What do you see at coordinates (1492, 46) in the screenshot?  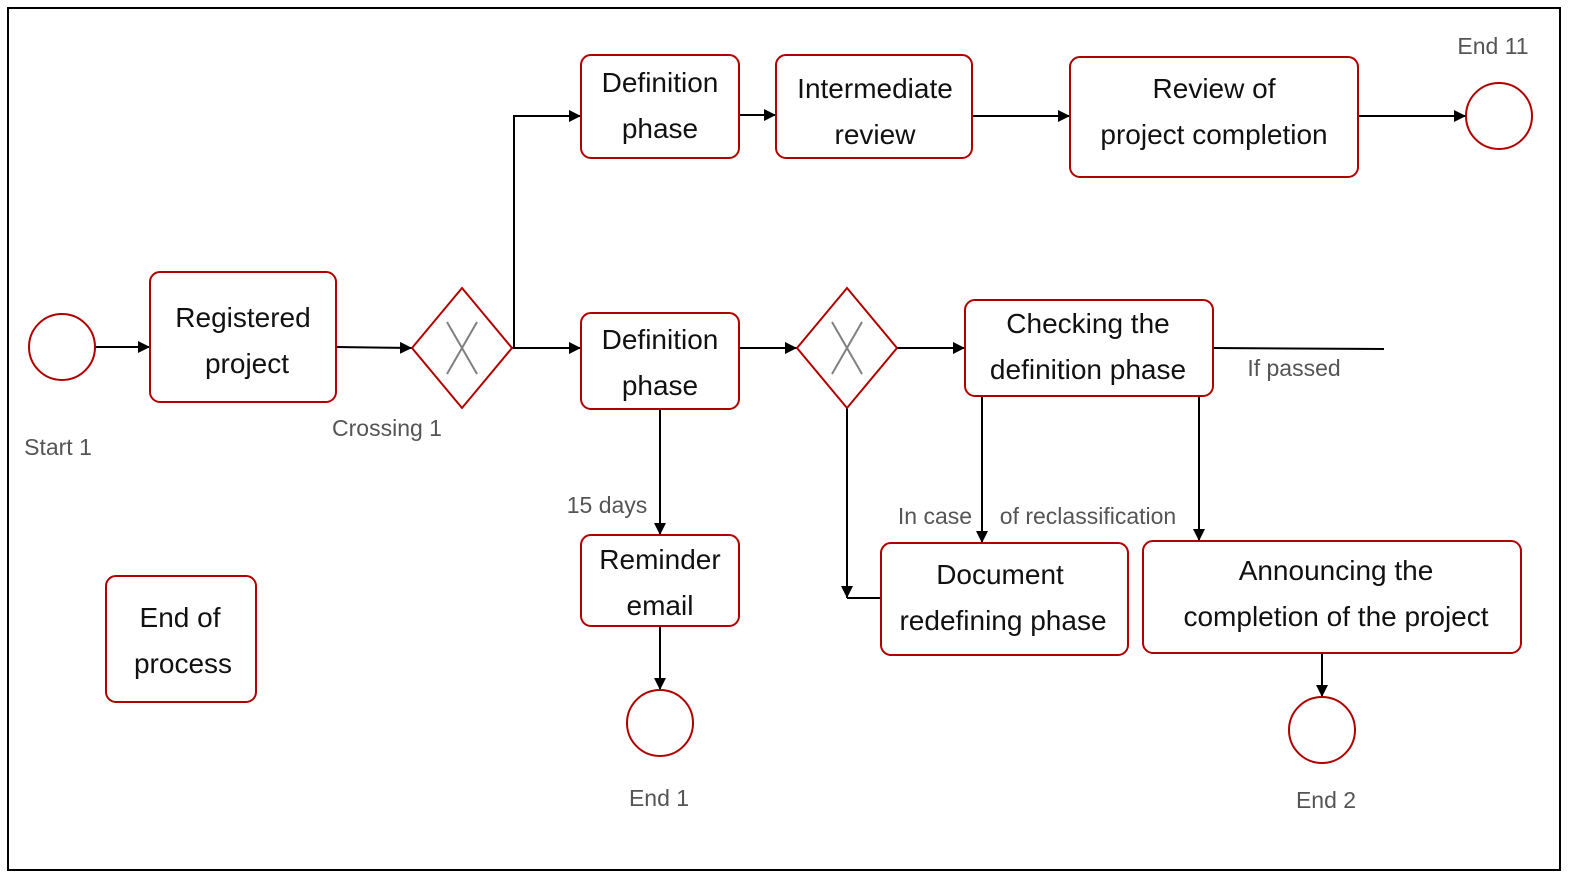 I see `label-end-11: End 11` at bounding box center [1492, 46].